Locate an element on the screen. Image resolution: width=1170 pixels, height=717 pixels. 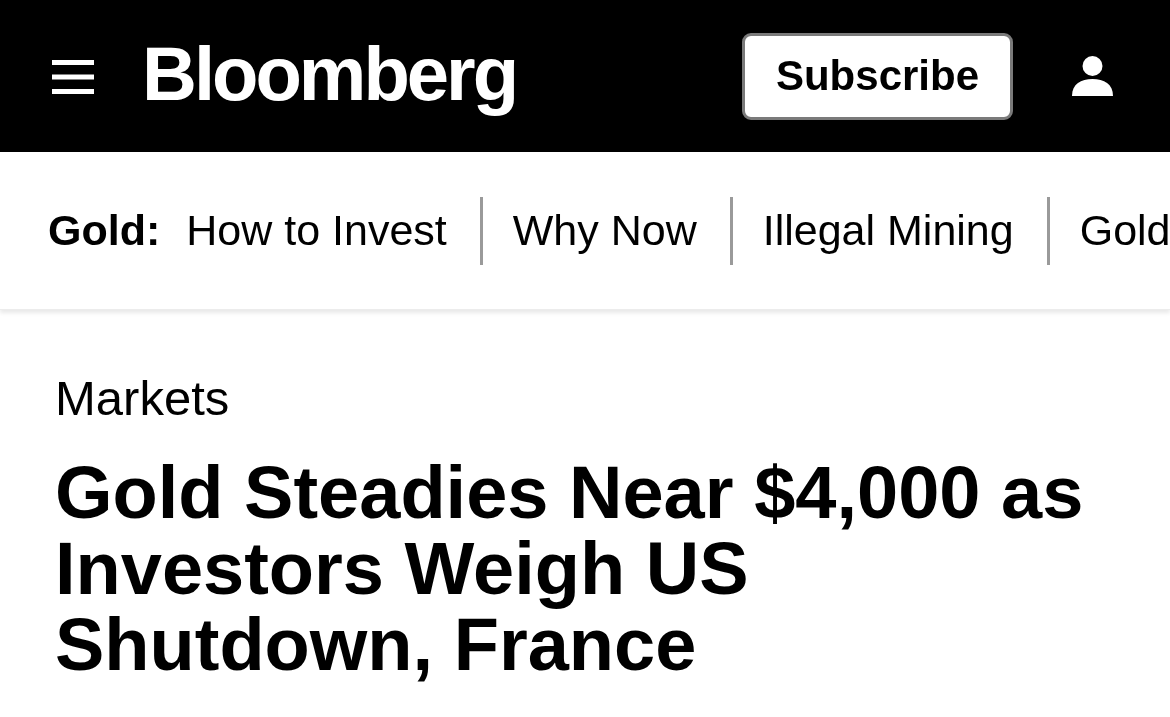
topic-link: How to Invest is located at coordinates (316, 230).